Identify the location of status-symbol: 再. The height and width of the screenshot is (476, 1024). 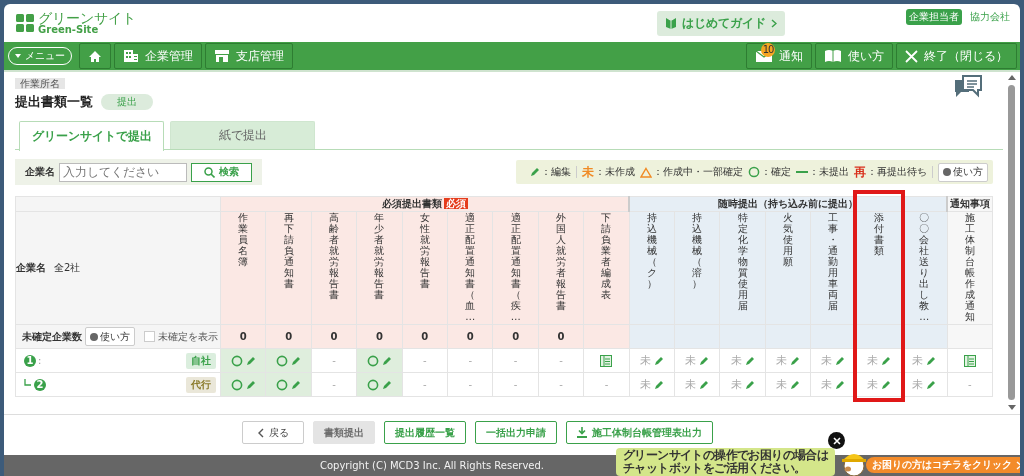
(860, 172).